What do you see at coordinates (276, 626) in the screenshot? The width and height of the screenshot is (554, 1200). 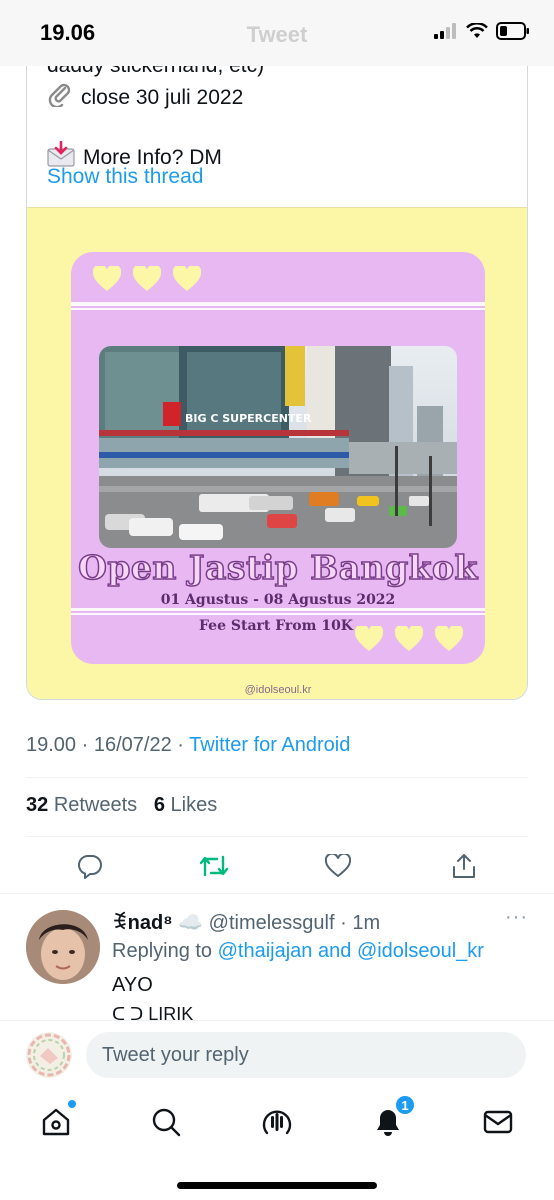 I see `promo-fee-text: Fee Start From 10K` at bounding box center [276, 626].